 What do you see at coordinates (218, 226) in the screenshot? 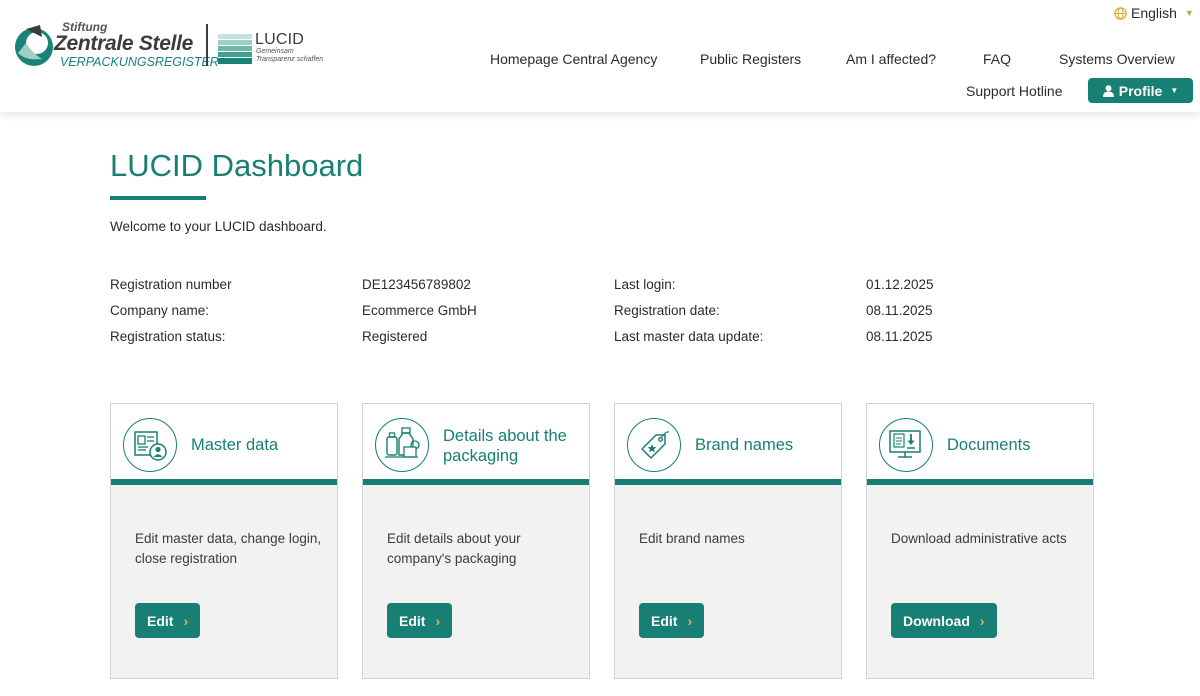
I see `welcome-text: Welcome to your LUCID dashboard.` at bounding box center [218, 226].